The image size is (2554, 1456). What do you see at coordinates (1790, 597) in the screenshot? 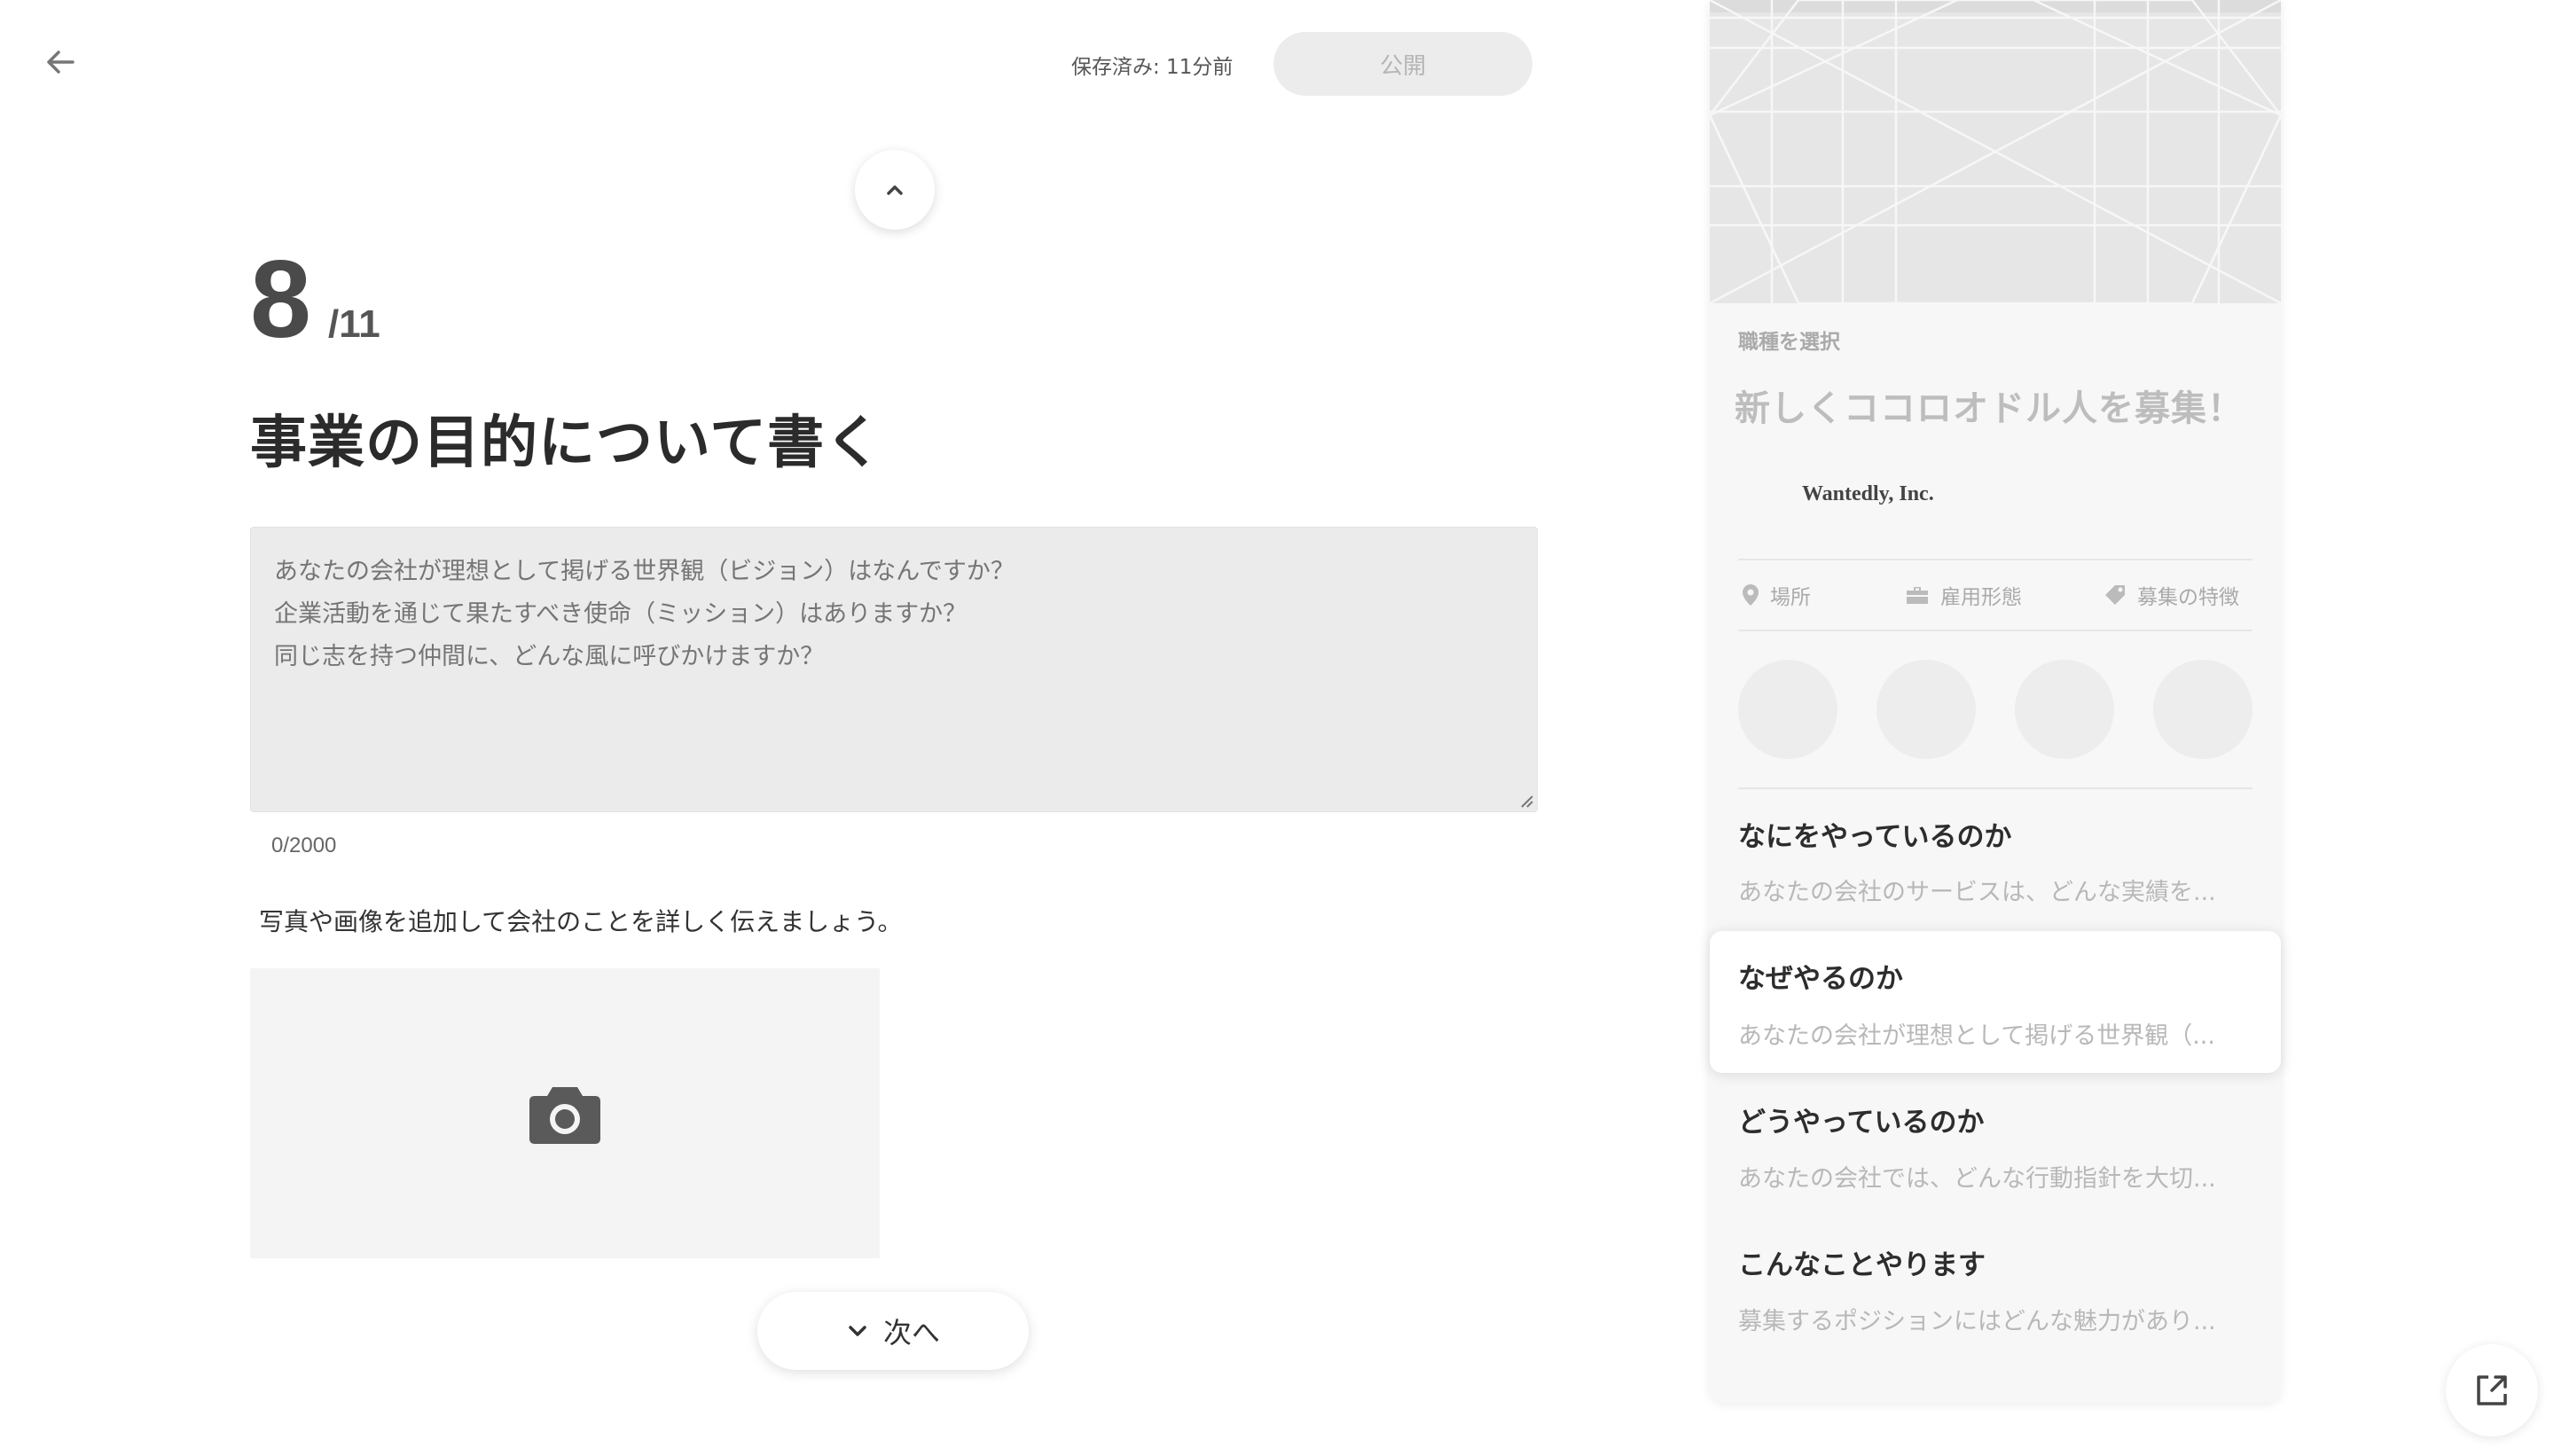
I see `meta-location-label: 場所` at bounding box center [1790, 597].